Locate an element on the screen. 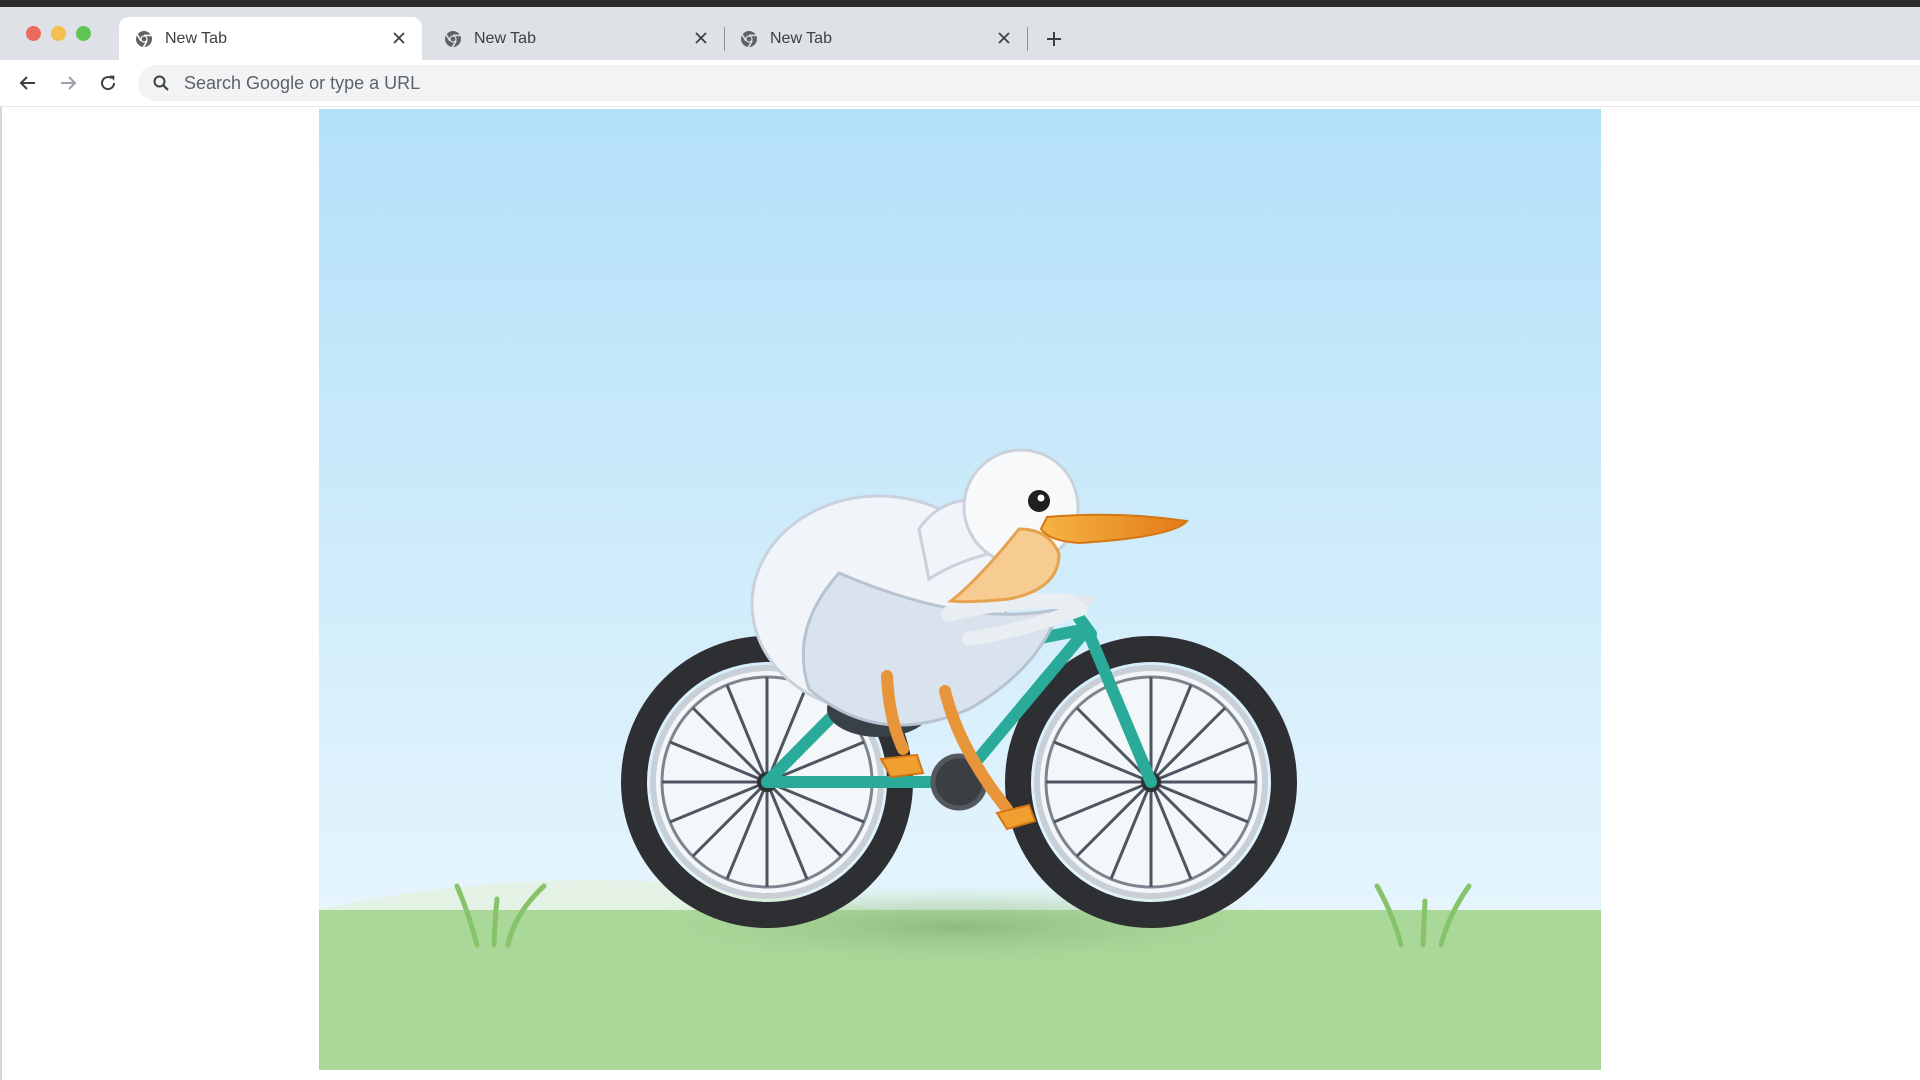 This screenshot has height=1080, width=1920. reload-icon is located at coordinates (108, 83).